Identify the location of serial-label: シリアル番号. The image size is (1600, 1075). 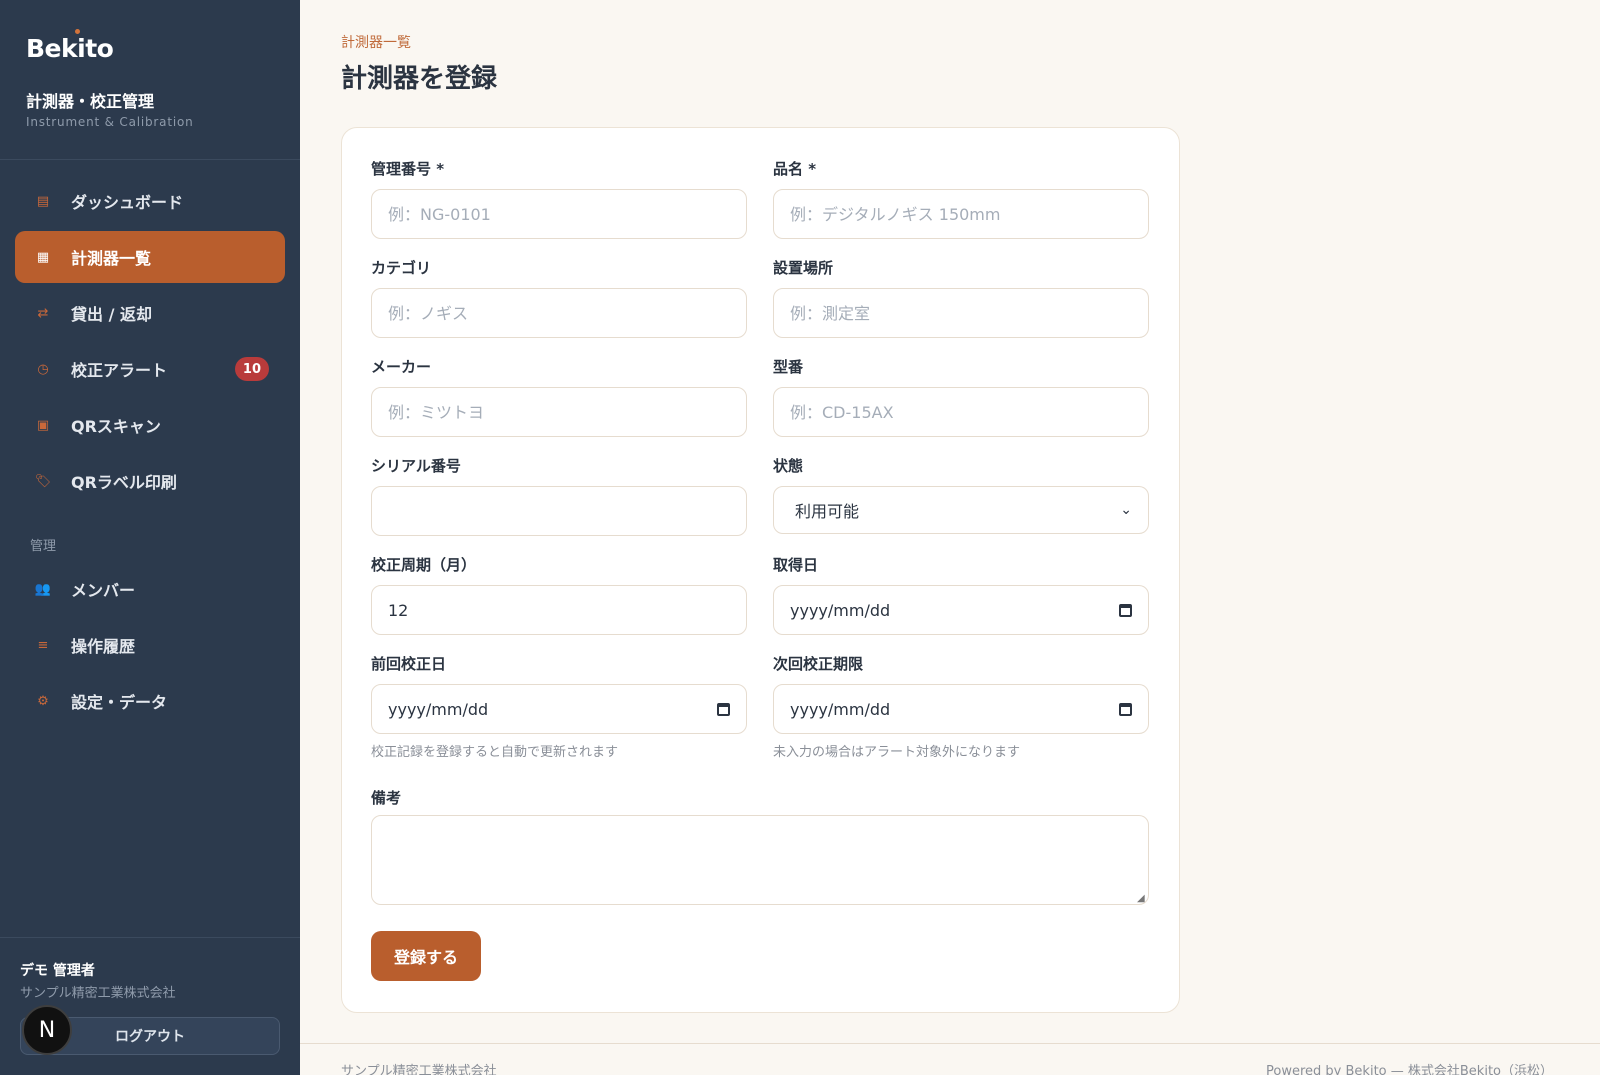
(416, 466).